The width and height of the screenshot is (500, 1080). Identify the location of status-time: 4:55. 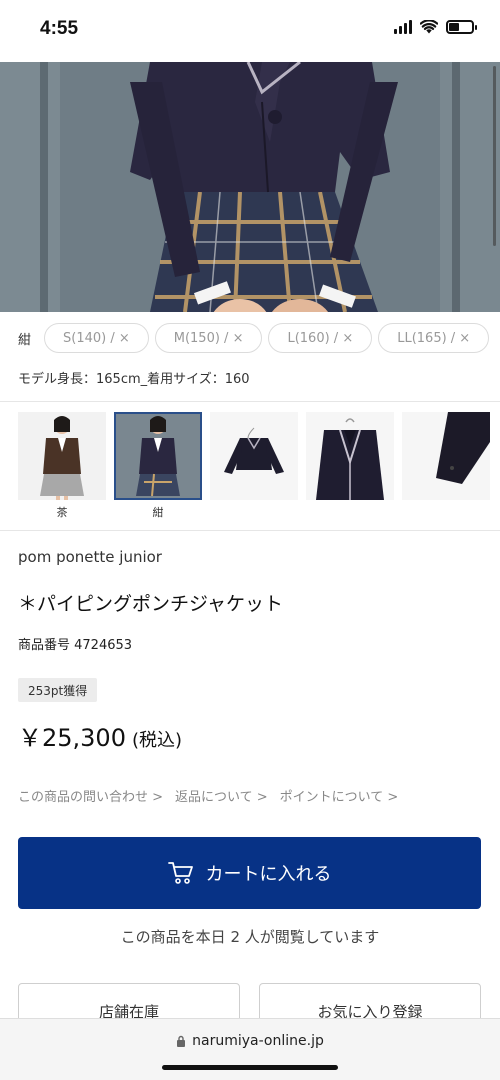
(59, 28).